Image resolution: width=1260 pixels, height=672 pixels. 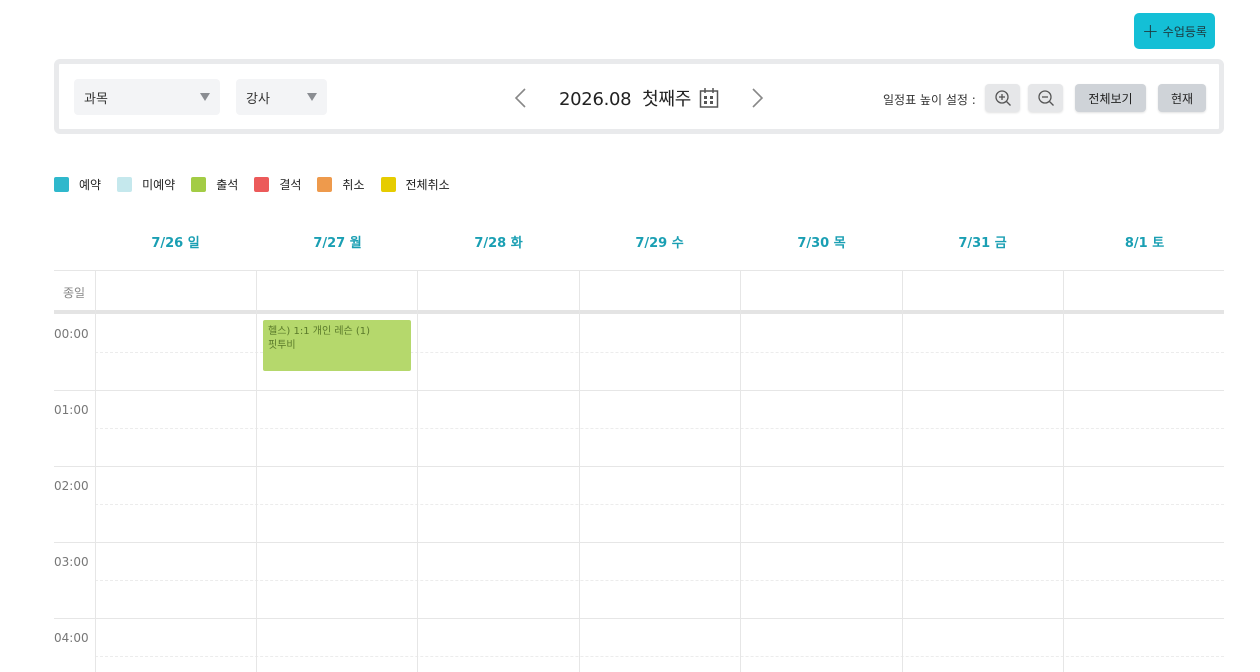 What do you see at coordinates (353, 185) in the screenshot?
I see `legend-label: 취소` at bounding box center [353, 185].